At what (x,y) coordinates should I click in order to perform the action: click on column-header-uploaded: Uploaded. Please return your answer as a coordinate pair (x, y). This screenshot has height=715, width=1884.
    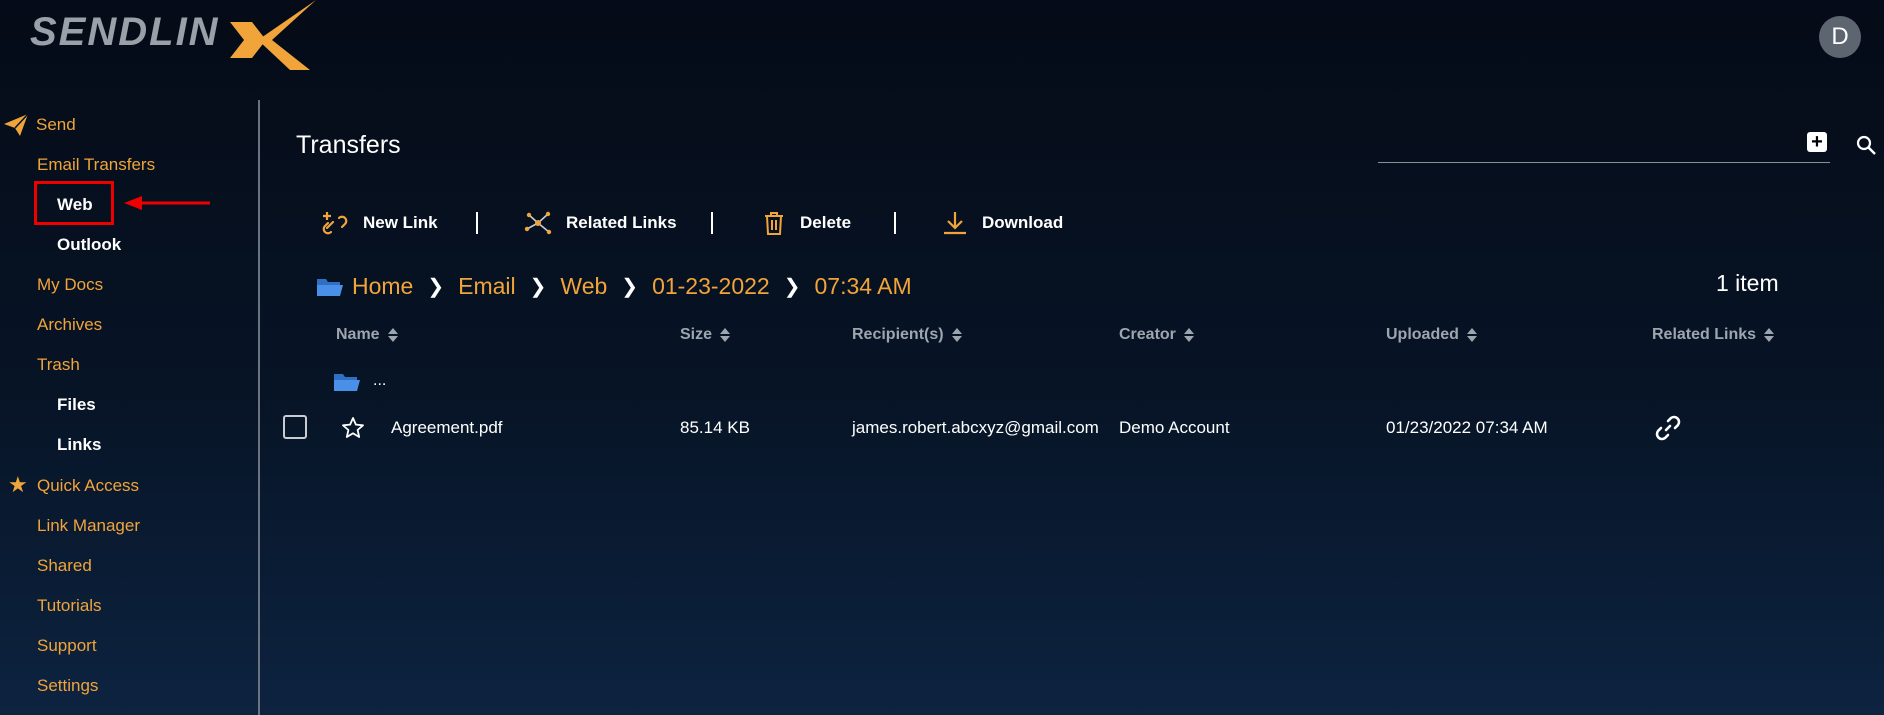
    Looking at the image, I should click on (1431, 335).